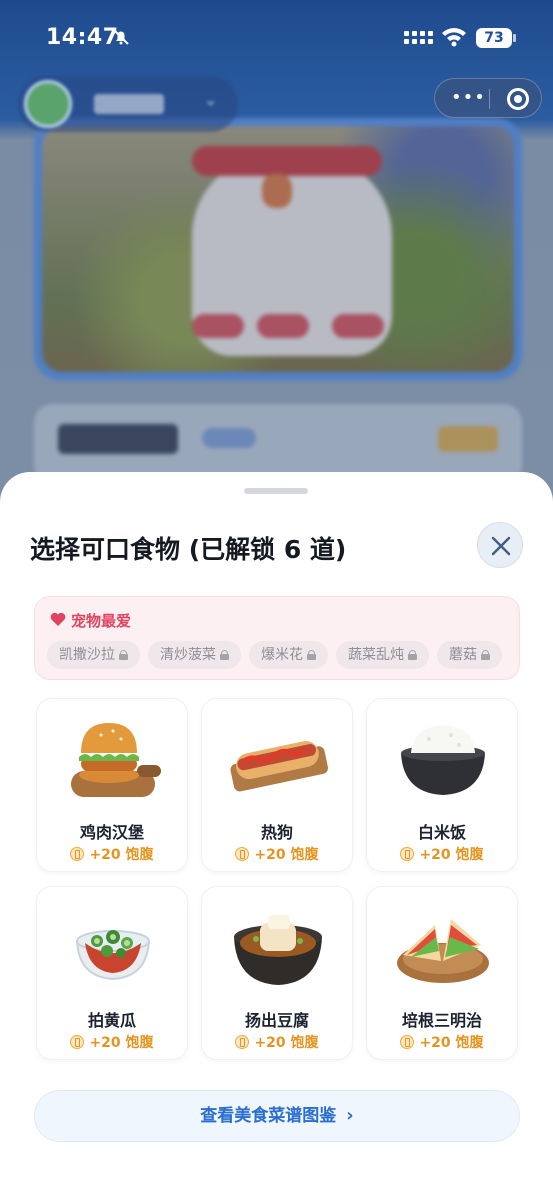 The height and width of the screenshot is (1200, 553). What do you see at coordinates (48, 104) in the screenshot?
I see `avatar` at bounding box center [48, 104].